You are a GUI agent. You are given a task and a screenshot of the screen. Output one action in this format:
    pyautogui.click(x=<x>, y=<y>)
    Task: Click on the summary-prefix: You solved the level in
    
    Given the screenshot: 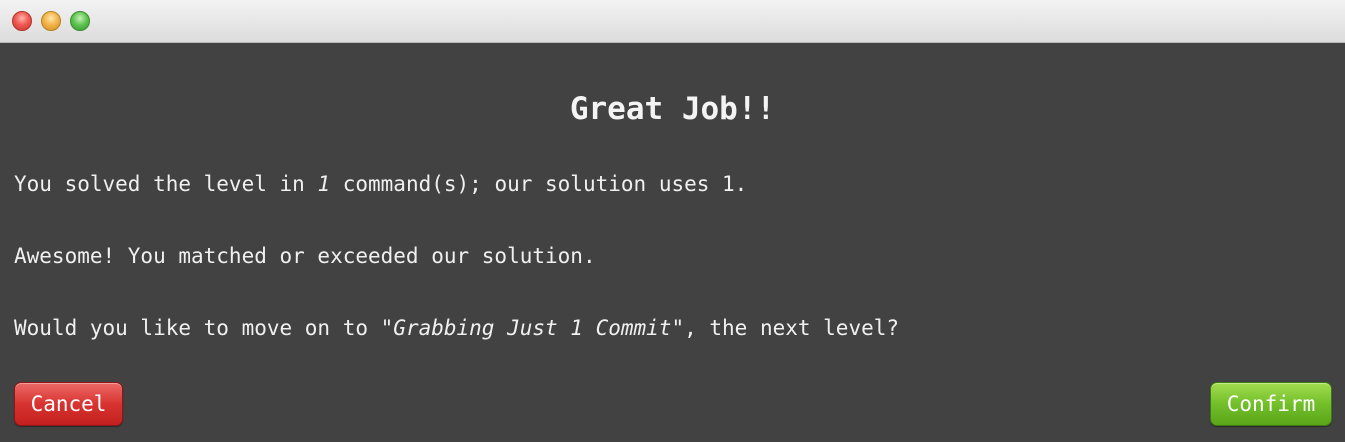 What is the action you would take?
    pyautogui.click(x=166, y=184)
    